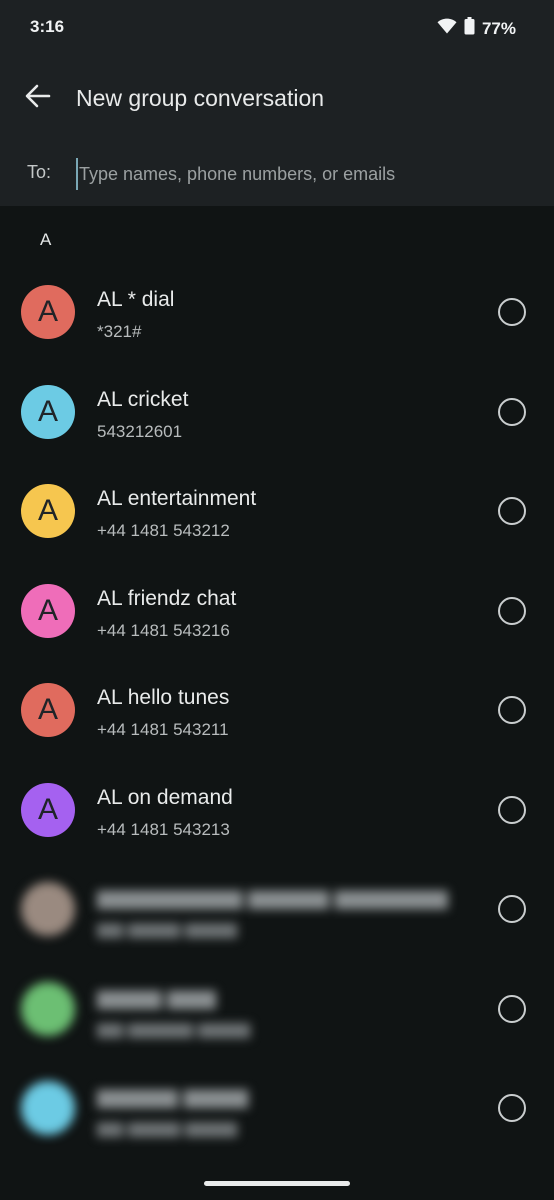 The image size is (554, 1200). Describe the element at coordinates (498, 28) in the screenshot. I see `battery-percent: 77%` at that location.